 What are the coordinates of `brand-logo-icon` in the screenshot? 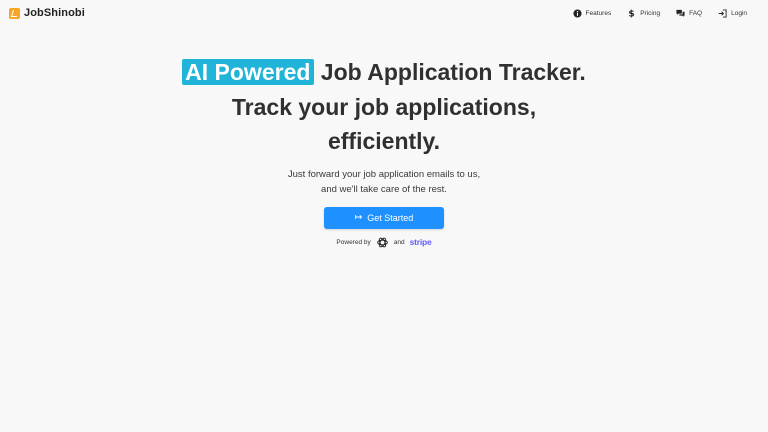 It's located at (14, 13).